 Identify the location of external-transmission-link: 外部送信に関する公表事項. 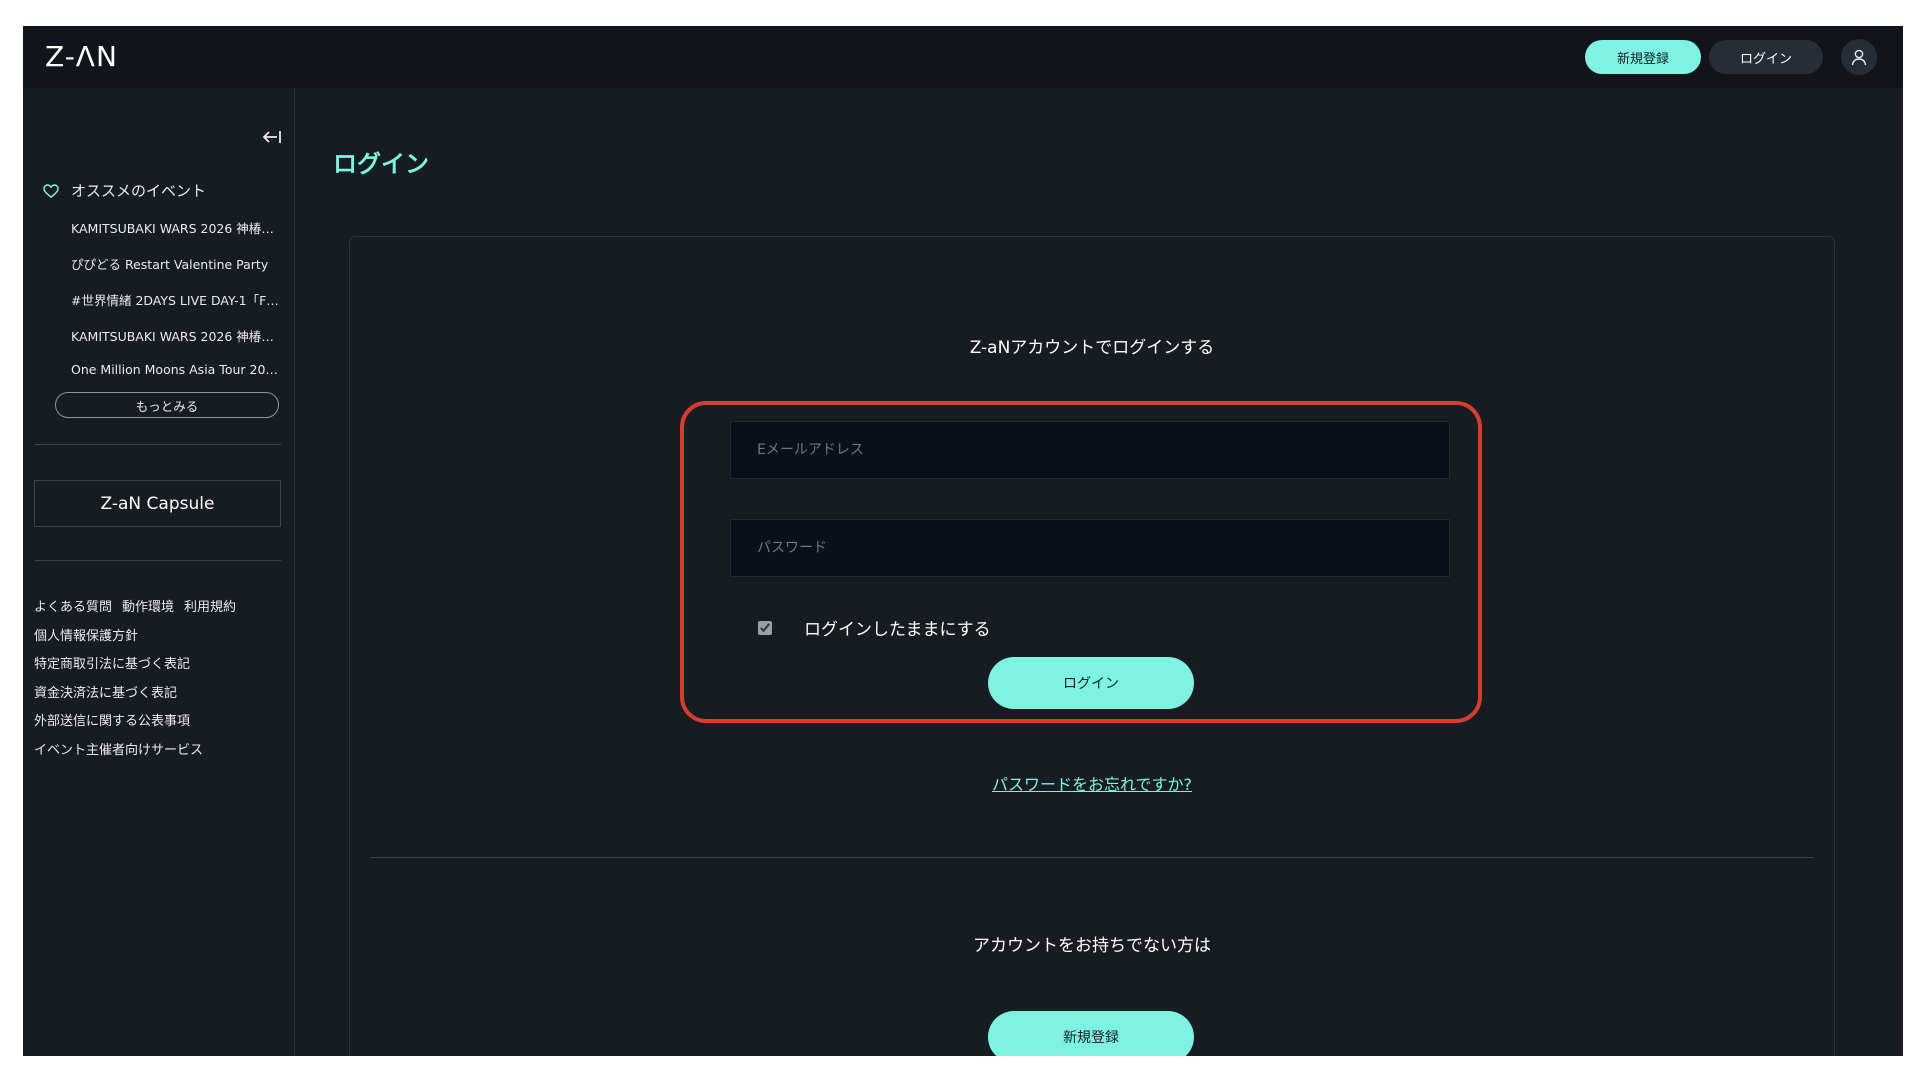
(112, 724).